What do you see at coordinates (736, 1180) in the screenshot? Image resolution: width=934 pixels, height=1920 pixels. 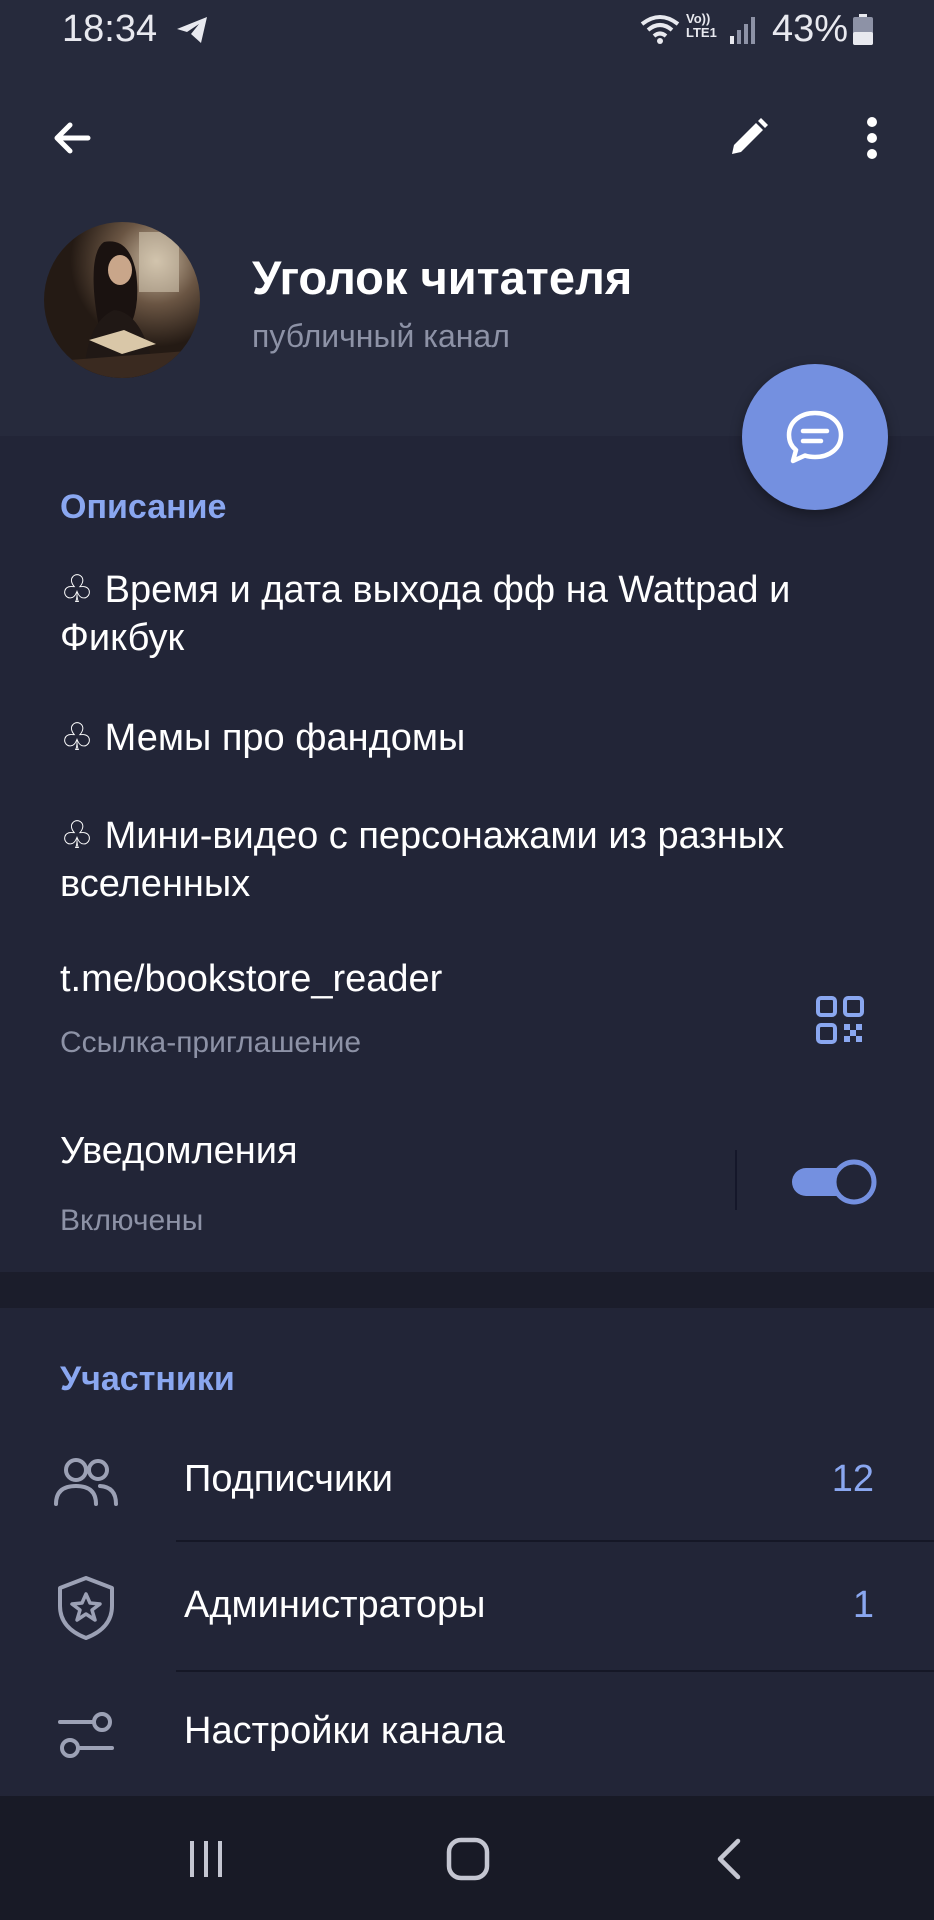 I see `divider` at bounding box center [736, 1180].